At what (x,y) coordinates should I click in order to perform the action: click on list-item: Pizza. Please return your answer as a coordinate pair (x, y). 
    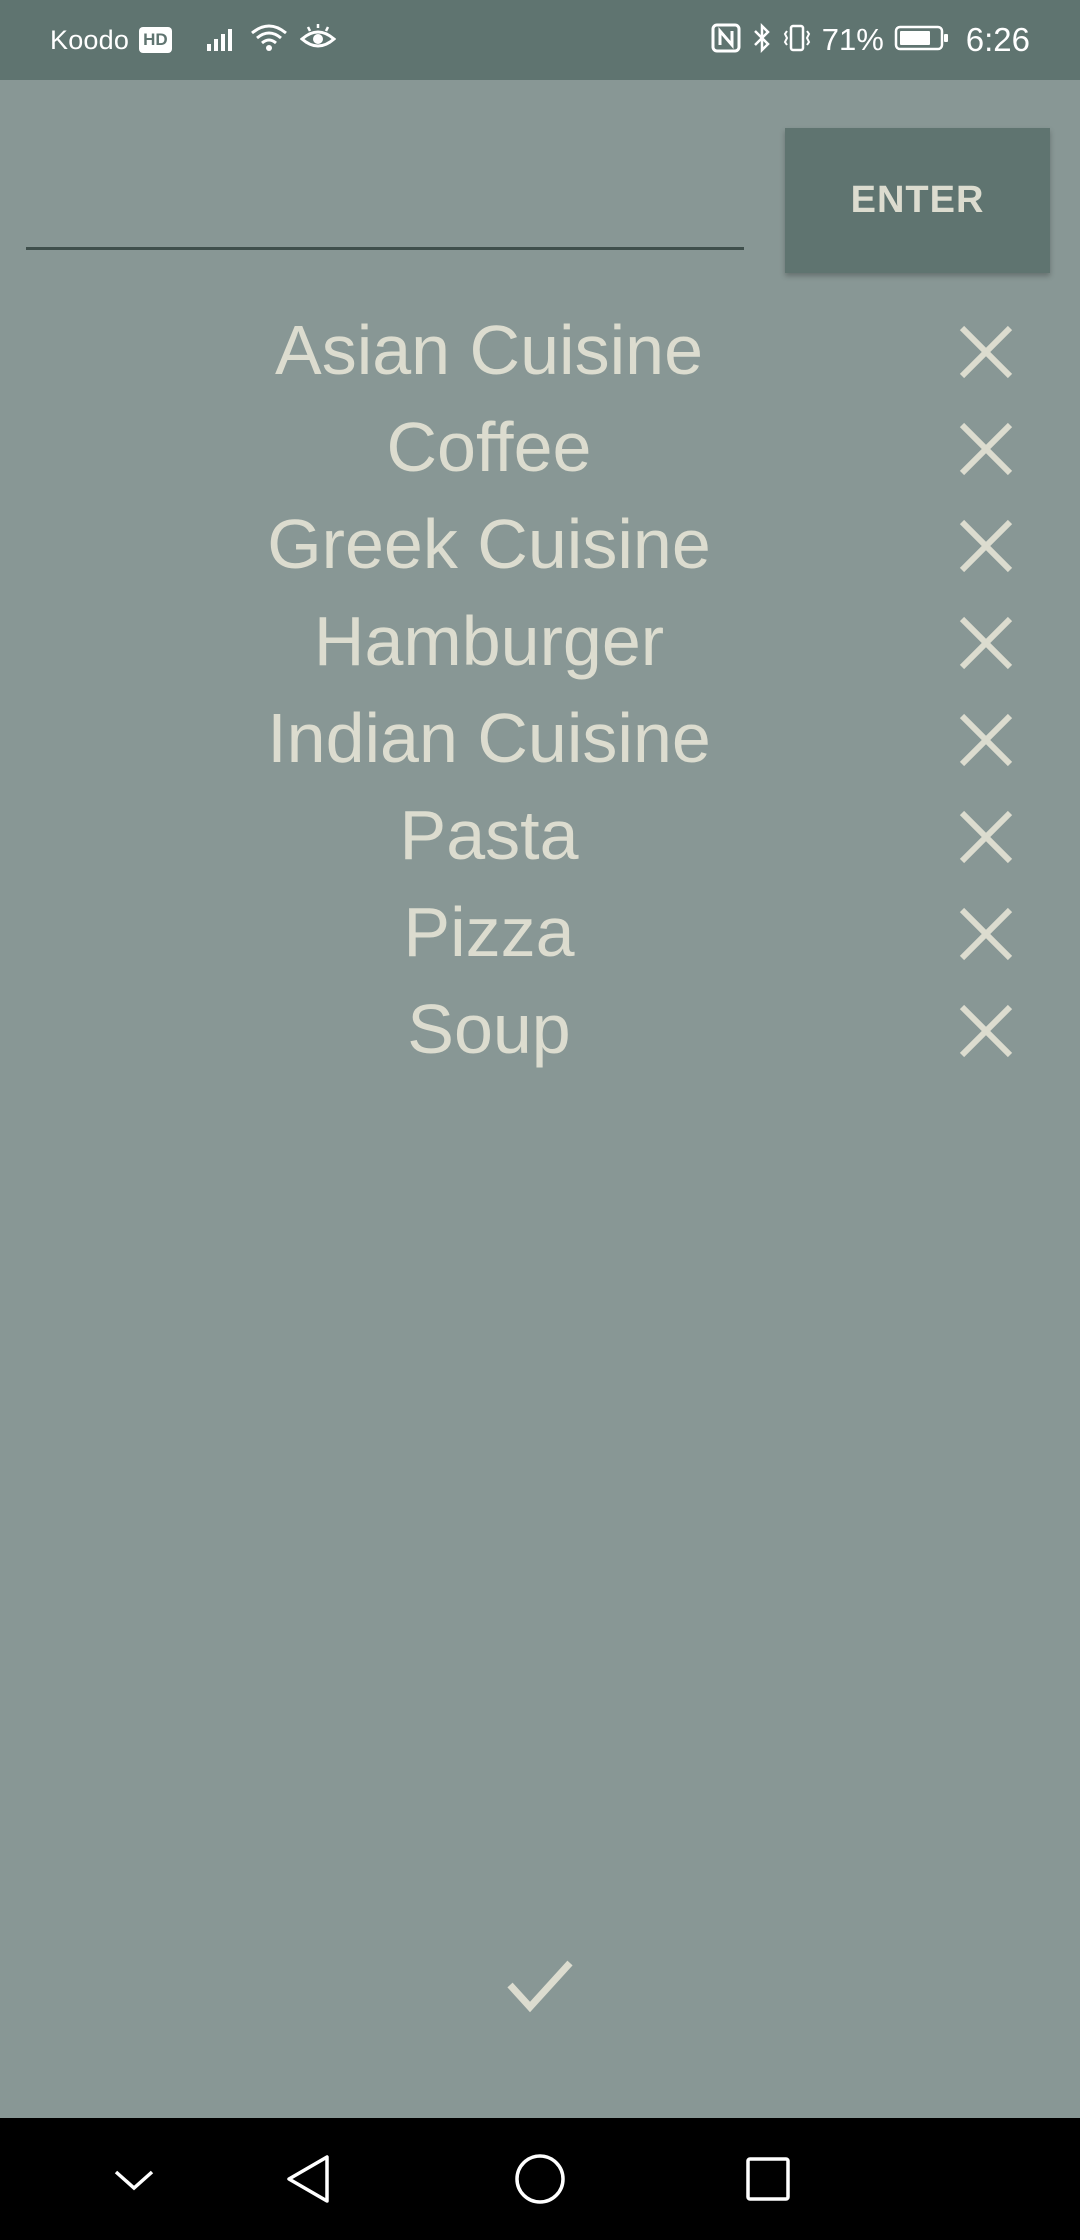
    Looking at the image, I should click on (540, 932).